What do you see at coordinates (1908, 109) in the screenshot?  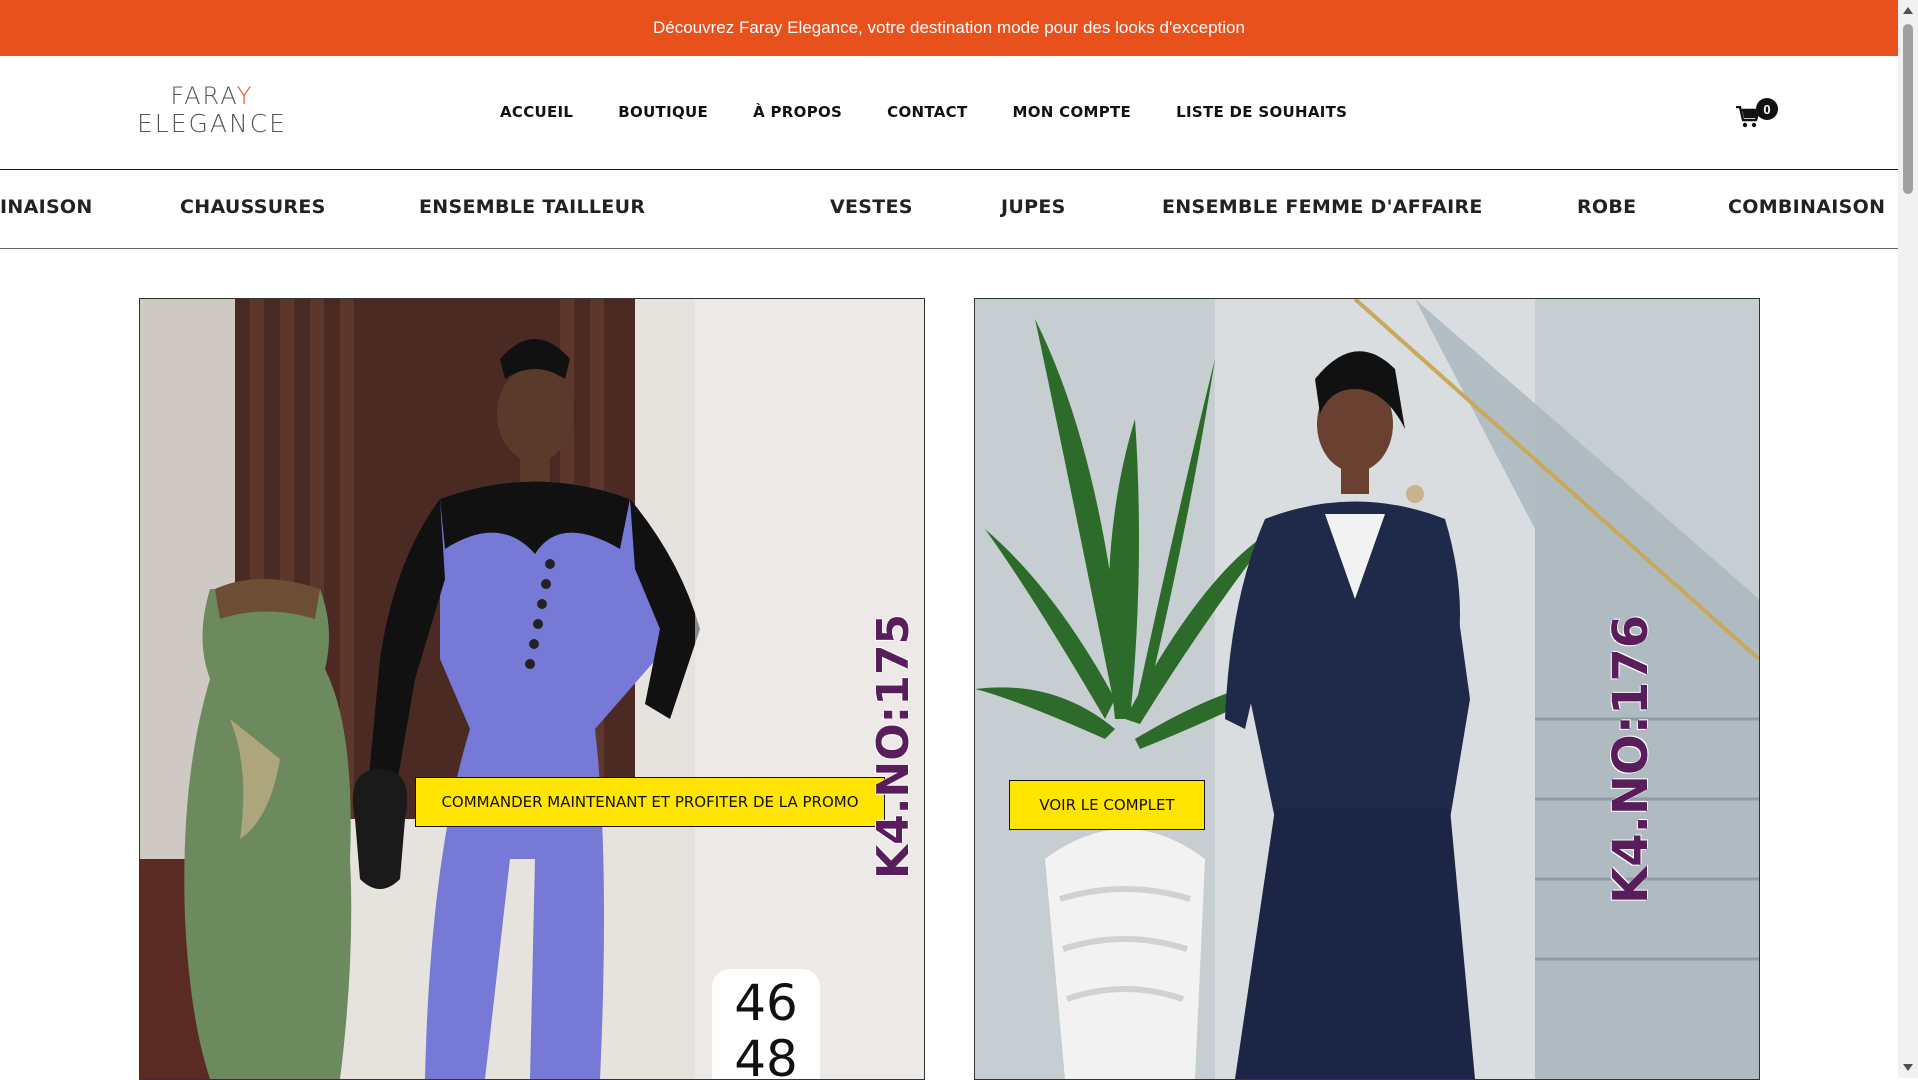 I see `scrollbar-thumb` at bounding box center [1908, 109].